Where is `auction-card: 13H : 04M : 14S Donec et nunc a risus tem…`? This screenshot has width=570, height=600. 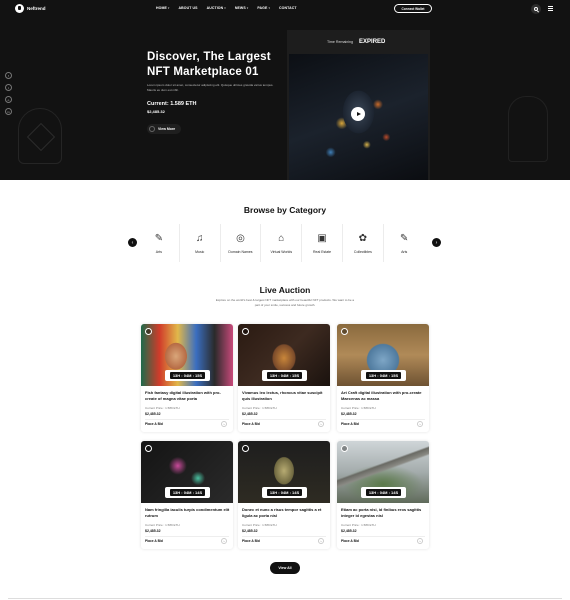 auction-card: 13H : 04M : 14S Donec et nunc a risus tem… is located at coordinates (284, 495).